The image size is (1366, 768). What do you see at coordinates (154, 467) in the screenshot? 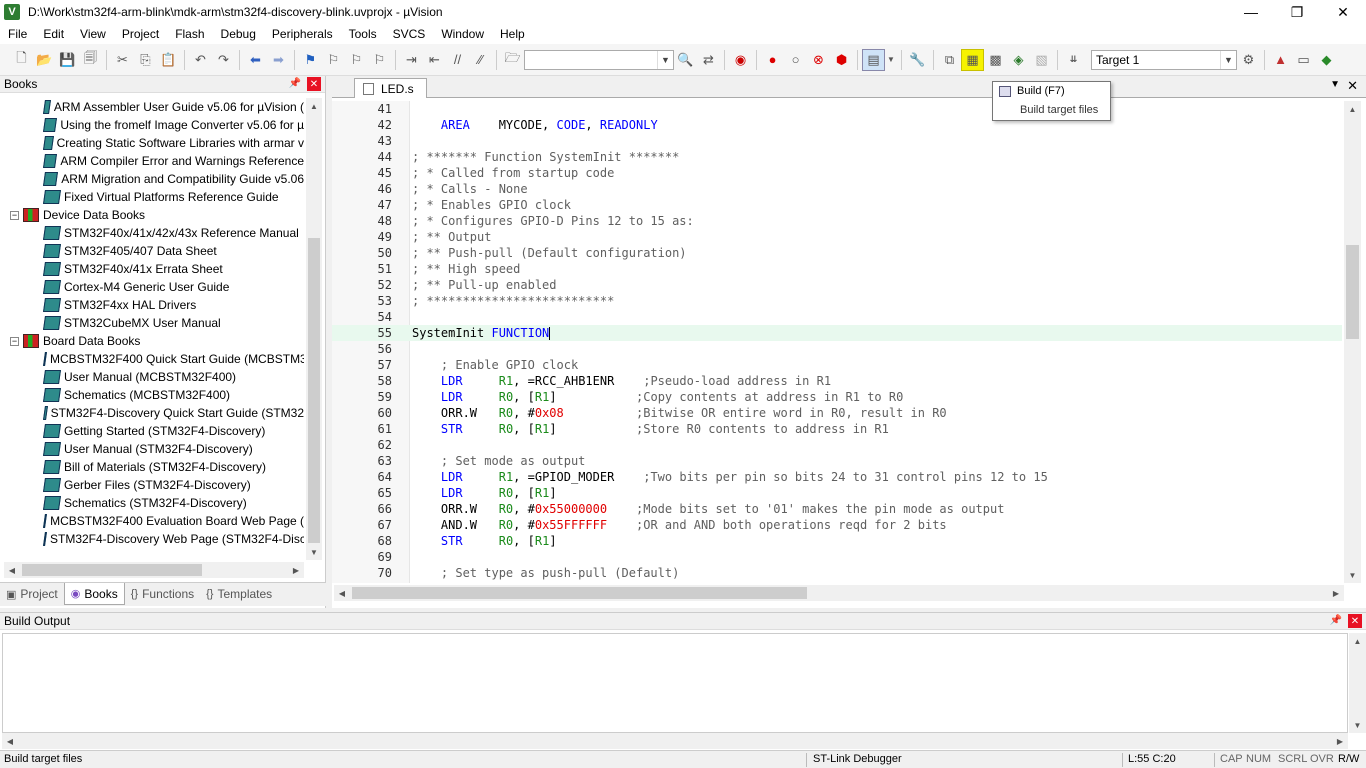
I see `book-item: Bill of Materials (STM32F4-Discovery)` at bounding box center [154, 467].